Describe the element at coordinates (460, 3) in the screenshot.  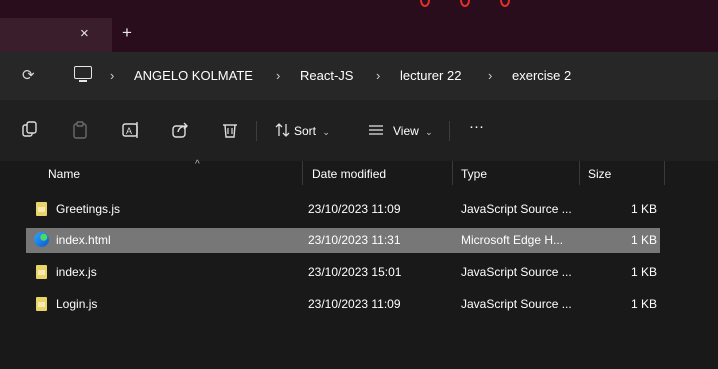
I see `annotation-mark` at that location.